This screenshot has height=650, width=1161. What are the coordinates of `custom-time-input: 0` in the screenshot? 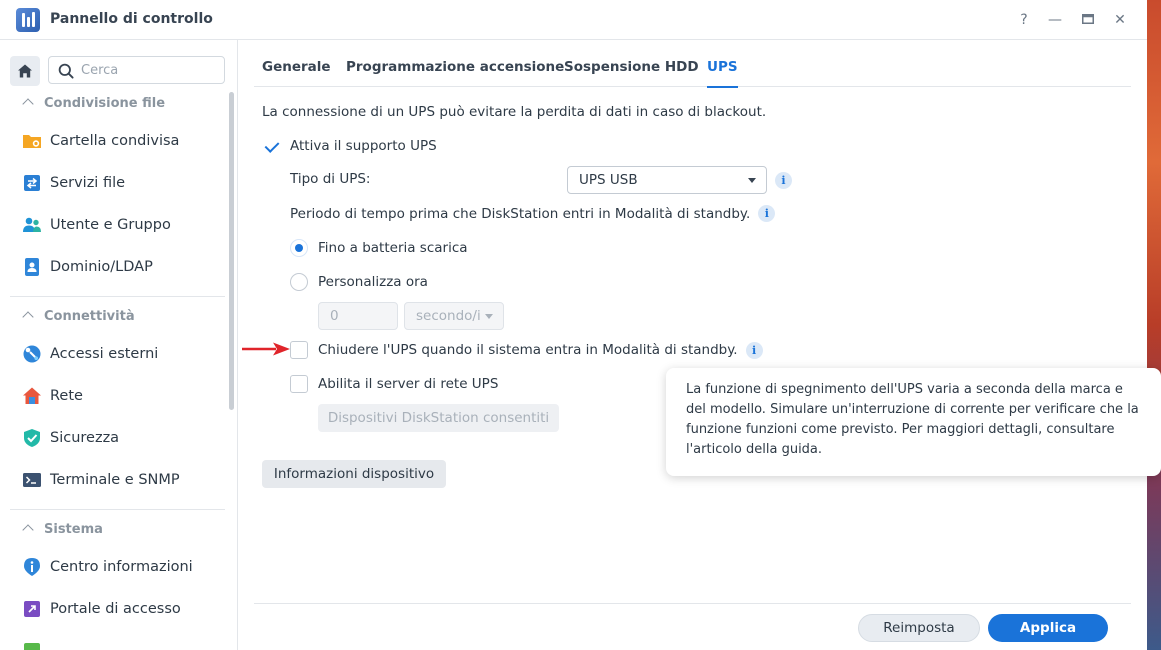 It's located at (358, 316).